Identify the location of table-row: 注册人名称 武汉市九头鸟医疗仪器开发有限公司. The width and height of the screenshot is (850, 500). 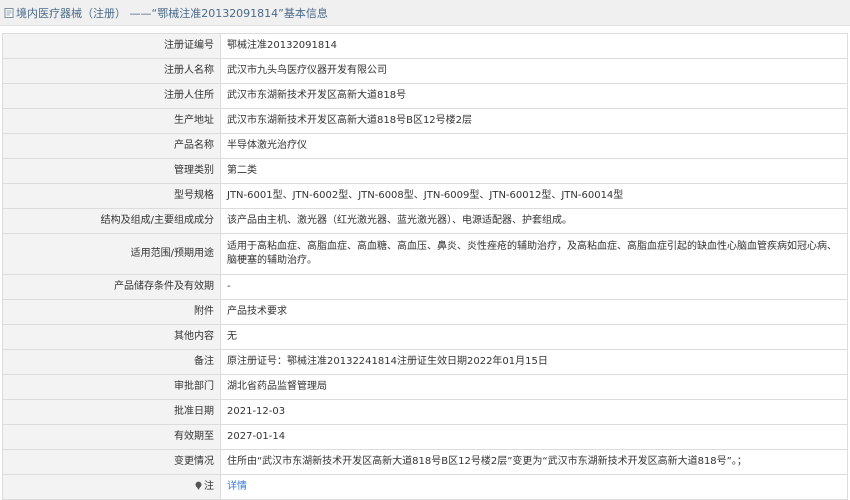
(425, 71).